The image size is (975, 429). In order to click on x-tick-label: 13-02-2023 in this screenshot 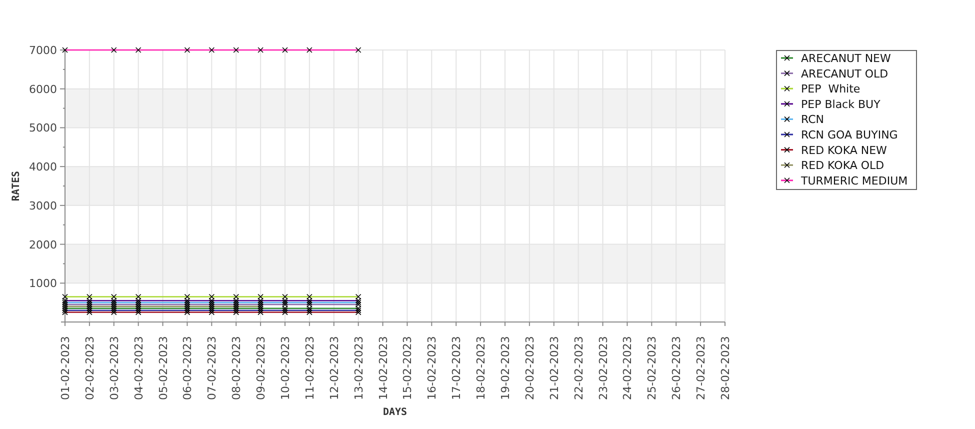, I will do `click(359, 368)`.